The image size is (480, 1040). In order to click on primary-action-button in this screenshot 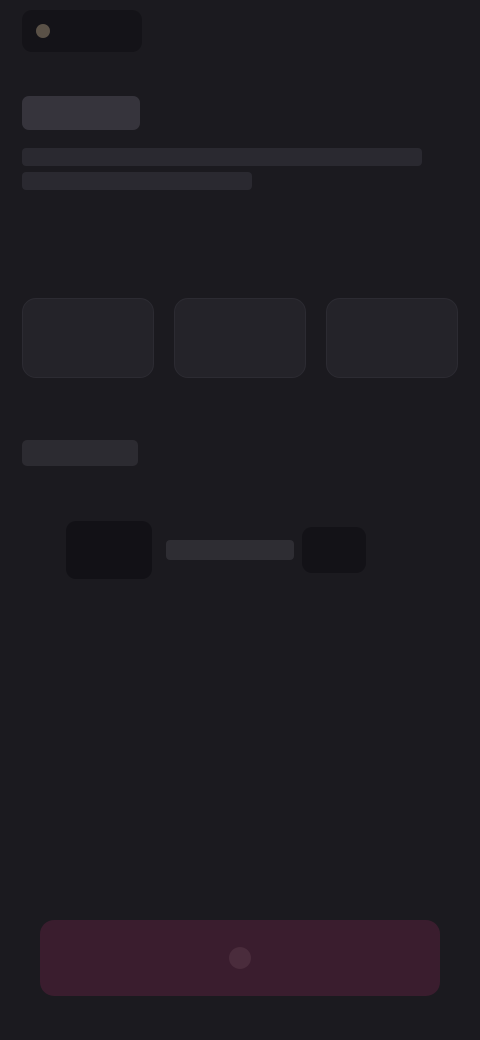, I will do `click(240, 958)`.